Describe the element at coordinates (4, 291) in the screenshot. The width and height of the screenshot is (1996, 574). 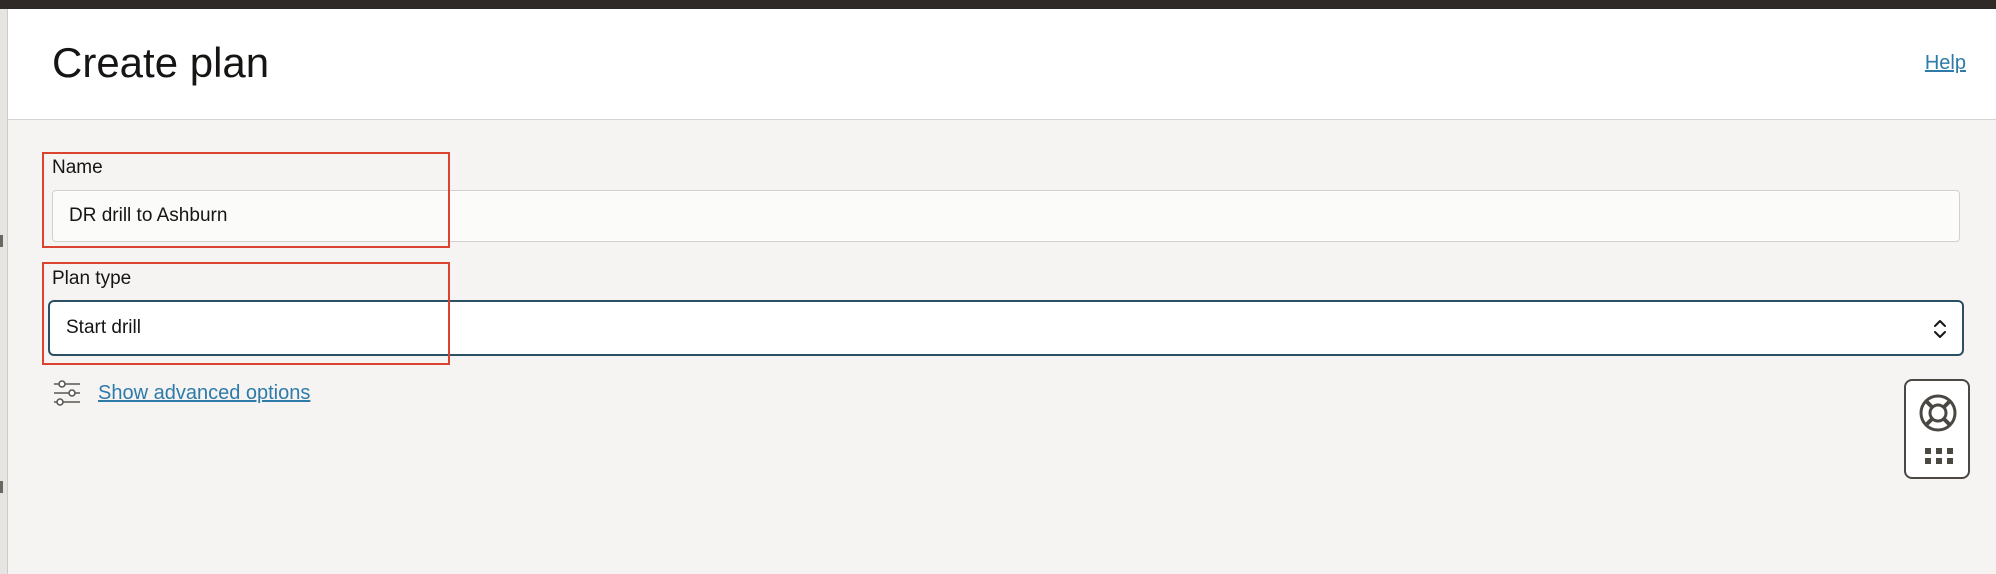
I see `background-page-edge` at that location.